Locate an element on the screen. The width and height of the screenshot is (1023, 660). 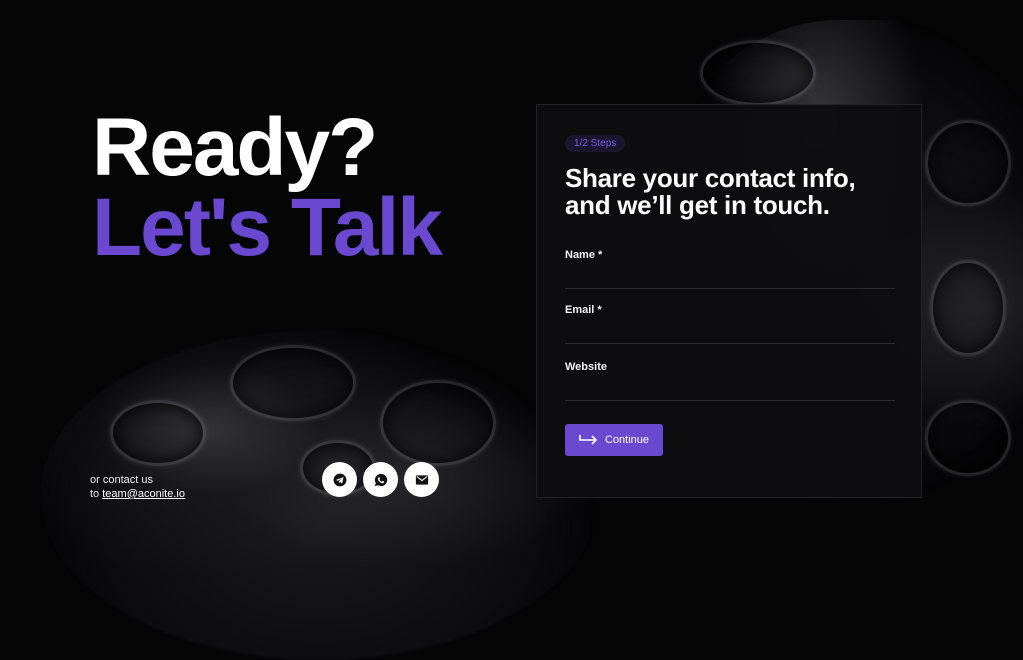
email-button is located at coordinates (421, 479).